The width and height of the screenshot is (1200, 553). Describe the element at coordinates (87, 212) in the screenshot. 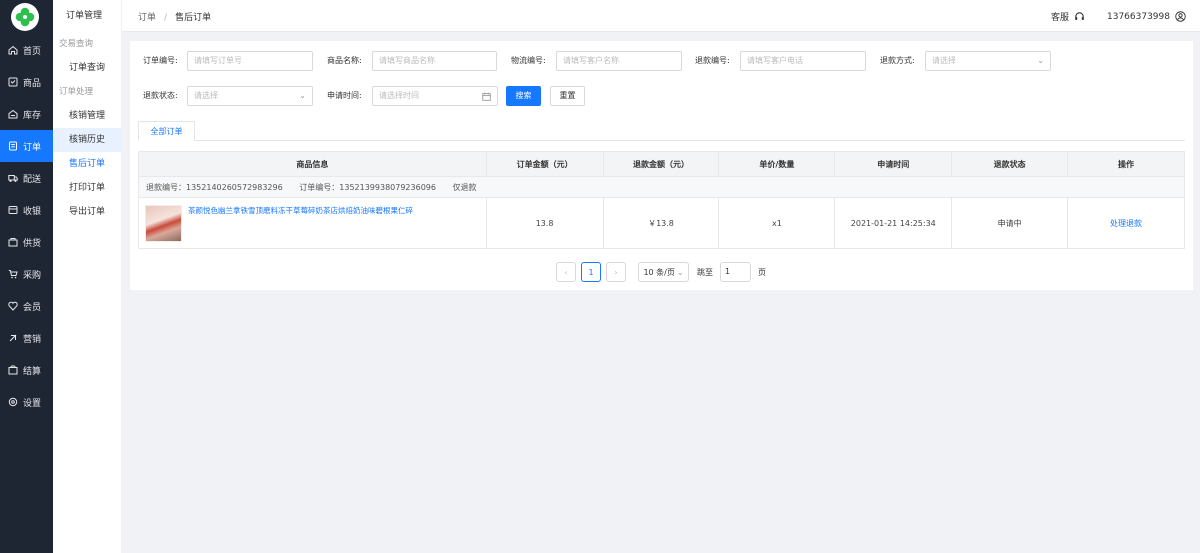

I see `submenu-item-export: 导出订单` at that location.